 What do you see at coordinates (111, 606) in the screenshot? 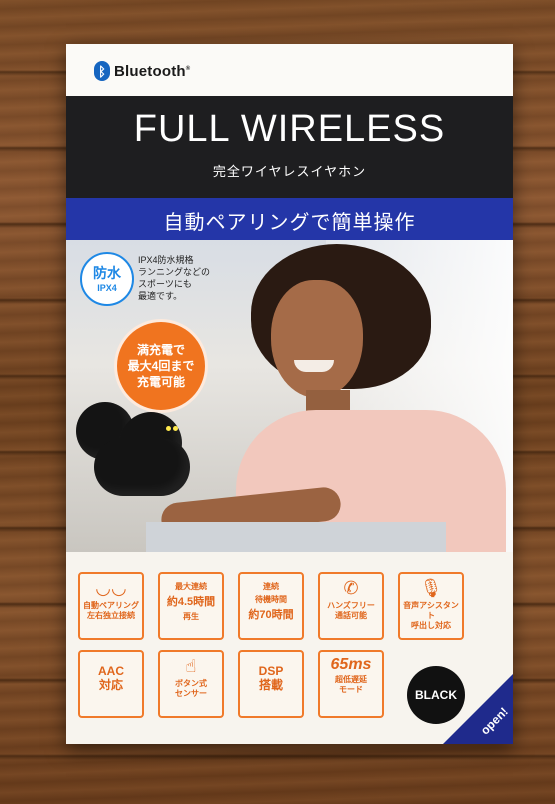
I see `feature-auto-pairing: ◡◡ 自動ペアリング 左右独立接続` at bounding box center [111, 606].